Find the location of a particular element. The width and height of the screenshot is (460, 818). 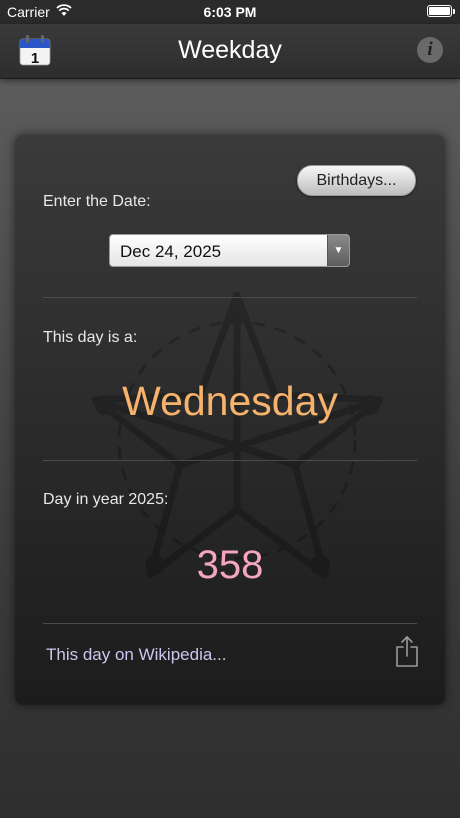

status-bar: Carrier 6:03 PM is located at coordinates (230, 12).